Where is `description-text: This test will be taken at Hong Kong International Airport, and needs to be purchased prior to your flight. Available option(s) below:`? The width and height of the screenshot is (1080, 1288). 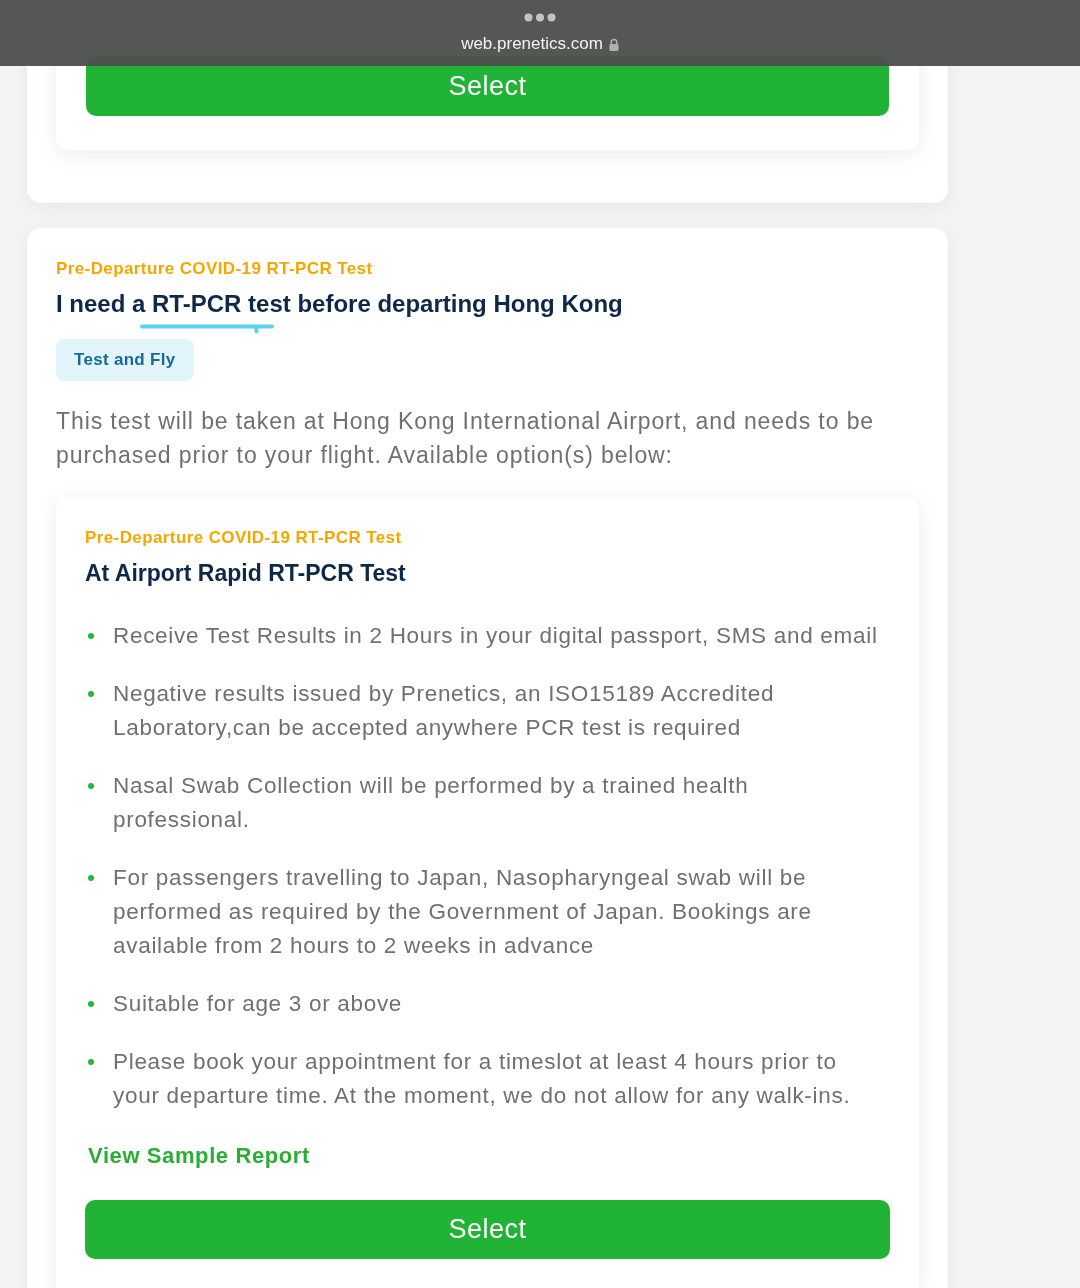
description-text: This test will be taken at Hong Kong International Airport, and needs to be purchased prior to your flight. Available option(s) below: is located at coordinates (466, 438).